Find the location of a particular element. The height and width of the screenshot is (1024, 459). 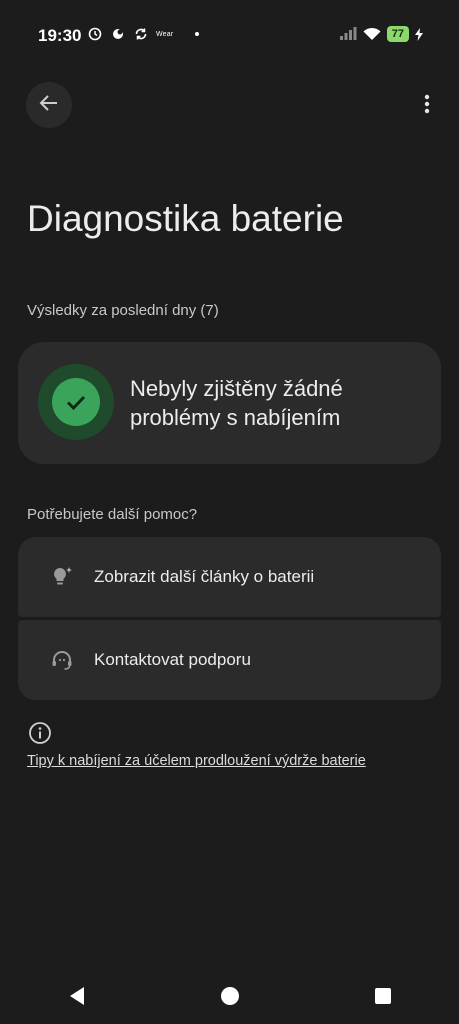

status-notification-icons: Wear is located at coordinates (144, 34).